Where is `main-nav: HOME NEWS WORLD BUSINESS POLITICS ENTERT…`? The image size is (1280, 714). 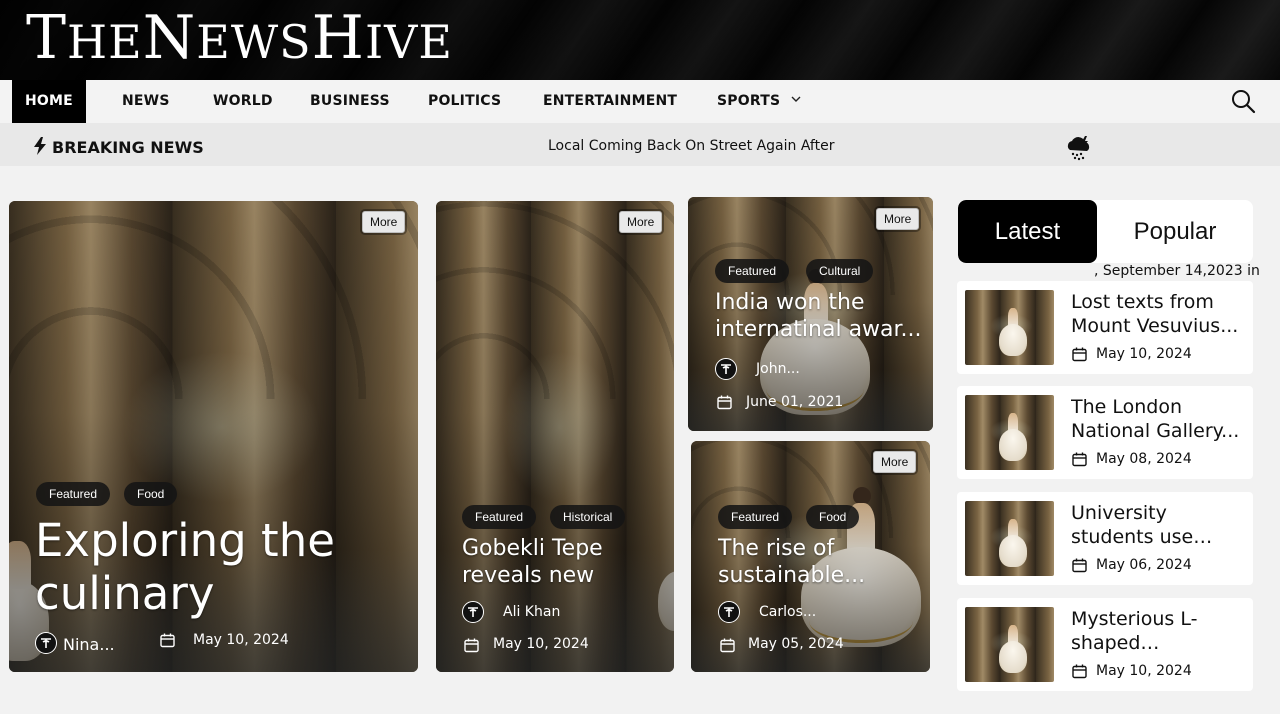 main-nav: HOME NEWS WORLD BUSINESS POLITICS ENTERT… is located at coordinates (640, 101).